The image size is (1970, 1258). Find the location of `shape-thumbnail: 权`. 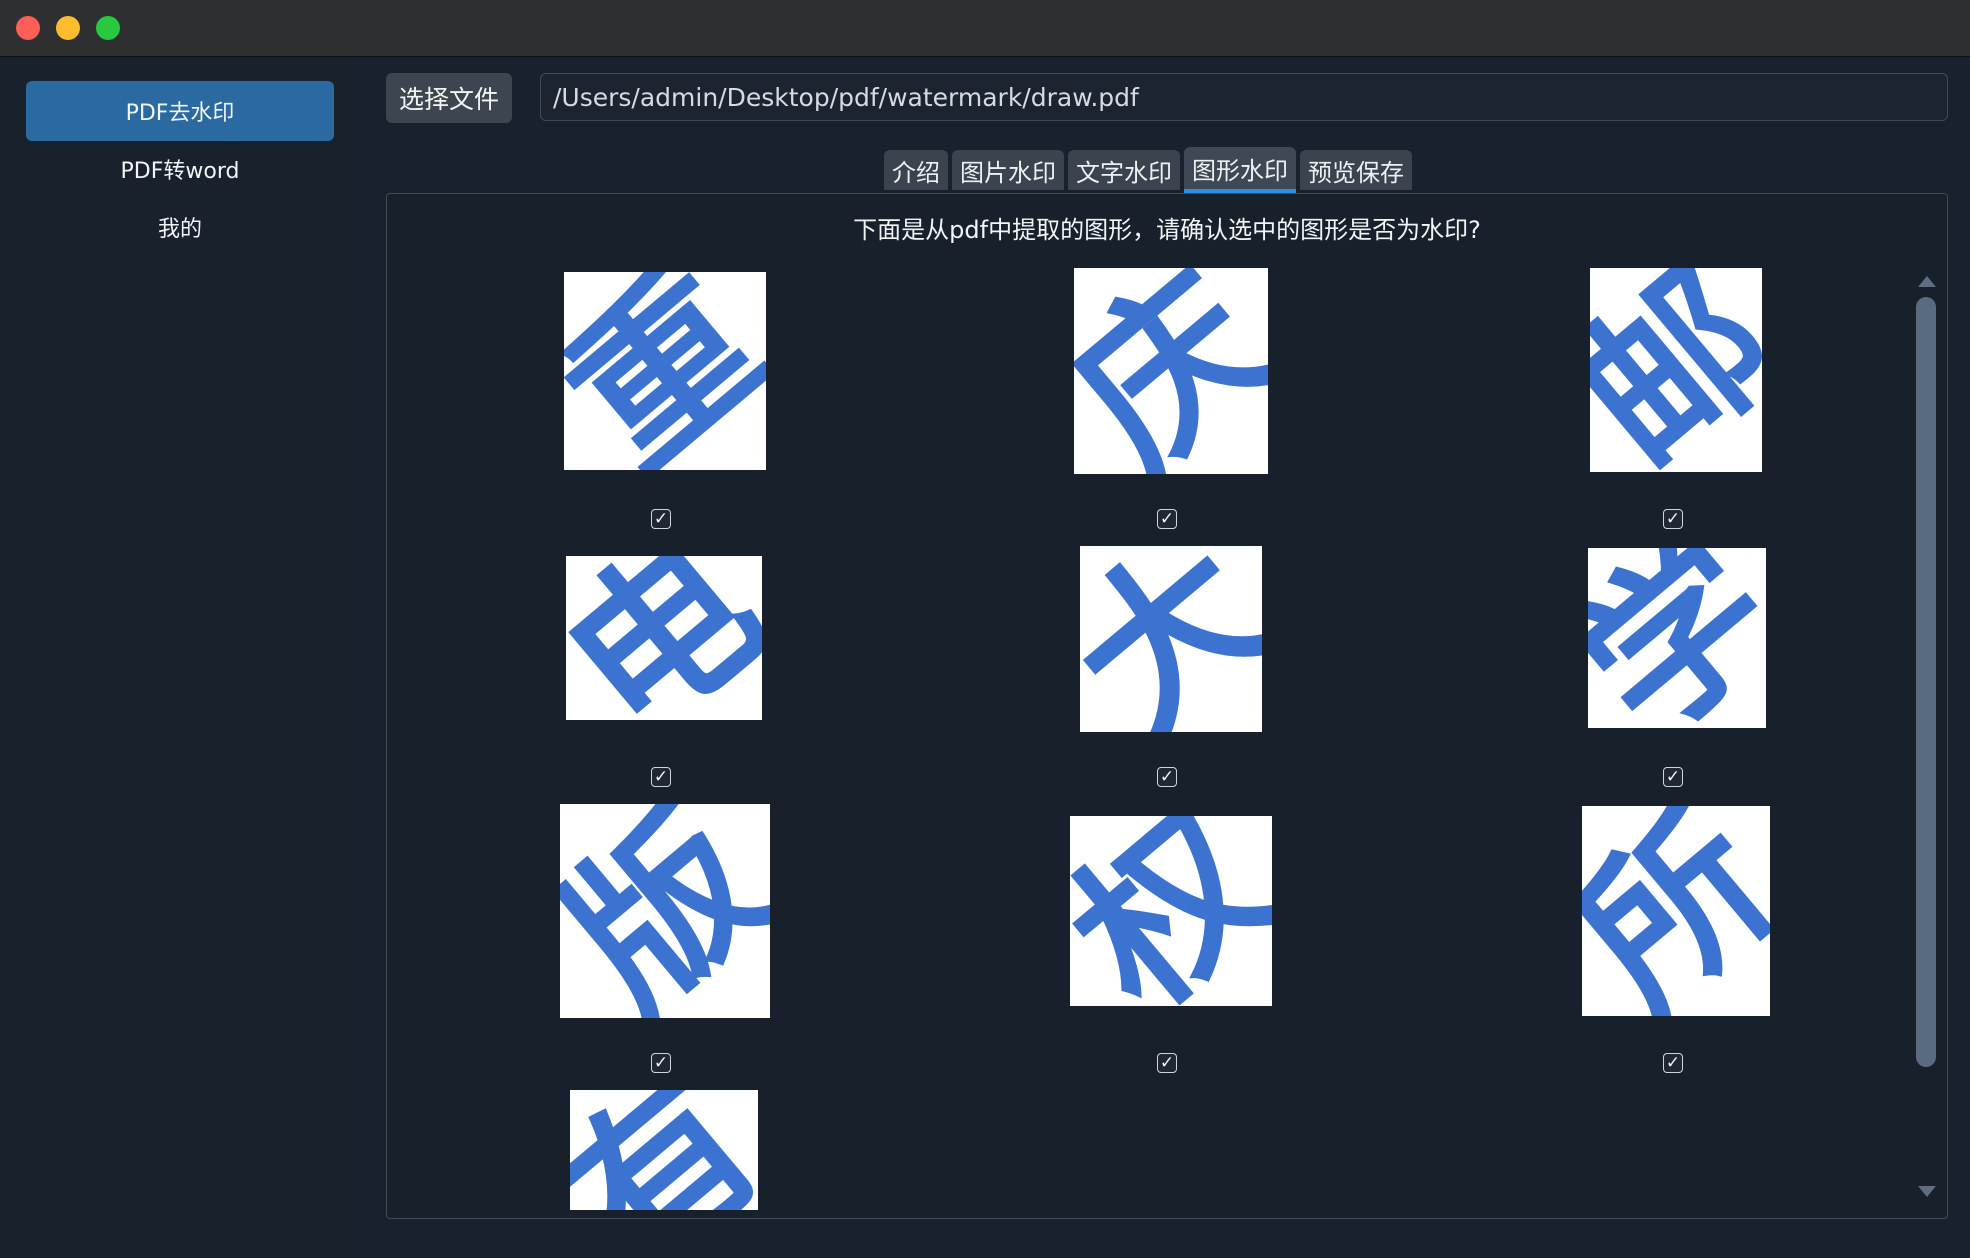

shape-thumbnail: 权 is located at coordinates (1171, 911).